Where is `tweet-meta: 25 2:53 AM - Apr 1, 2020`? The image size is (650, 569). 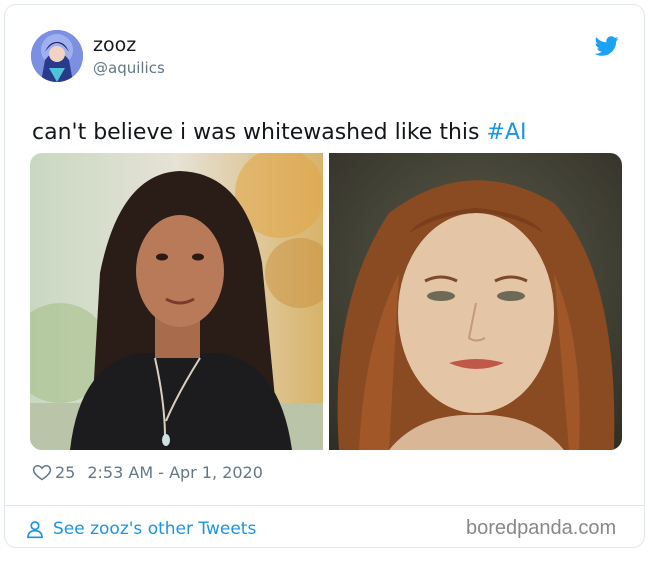
tweet-meta: 25 2:53 AM - Apr 1, 2020 is located at coordinates (147, 472).